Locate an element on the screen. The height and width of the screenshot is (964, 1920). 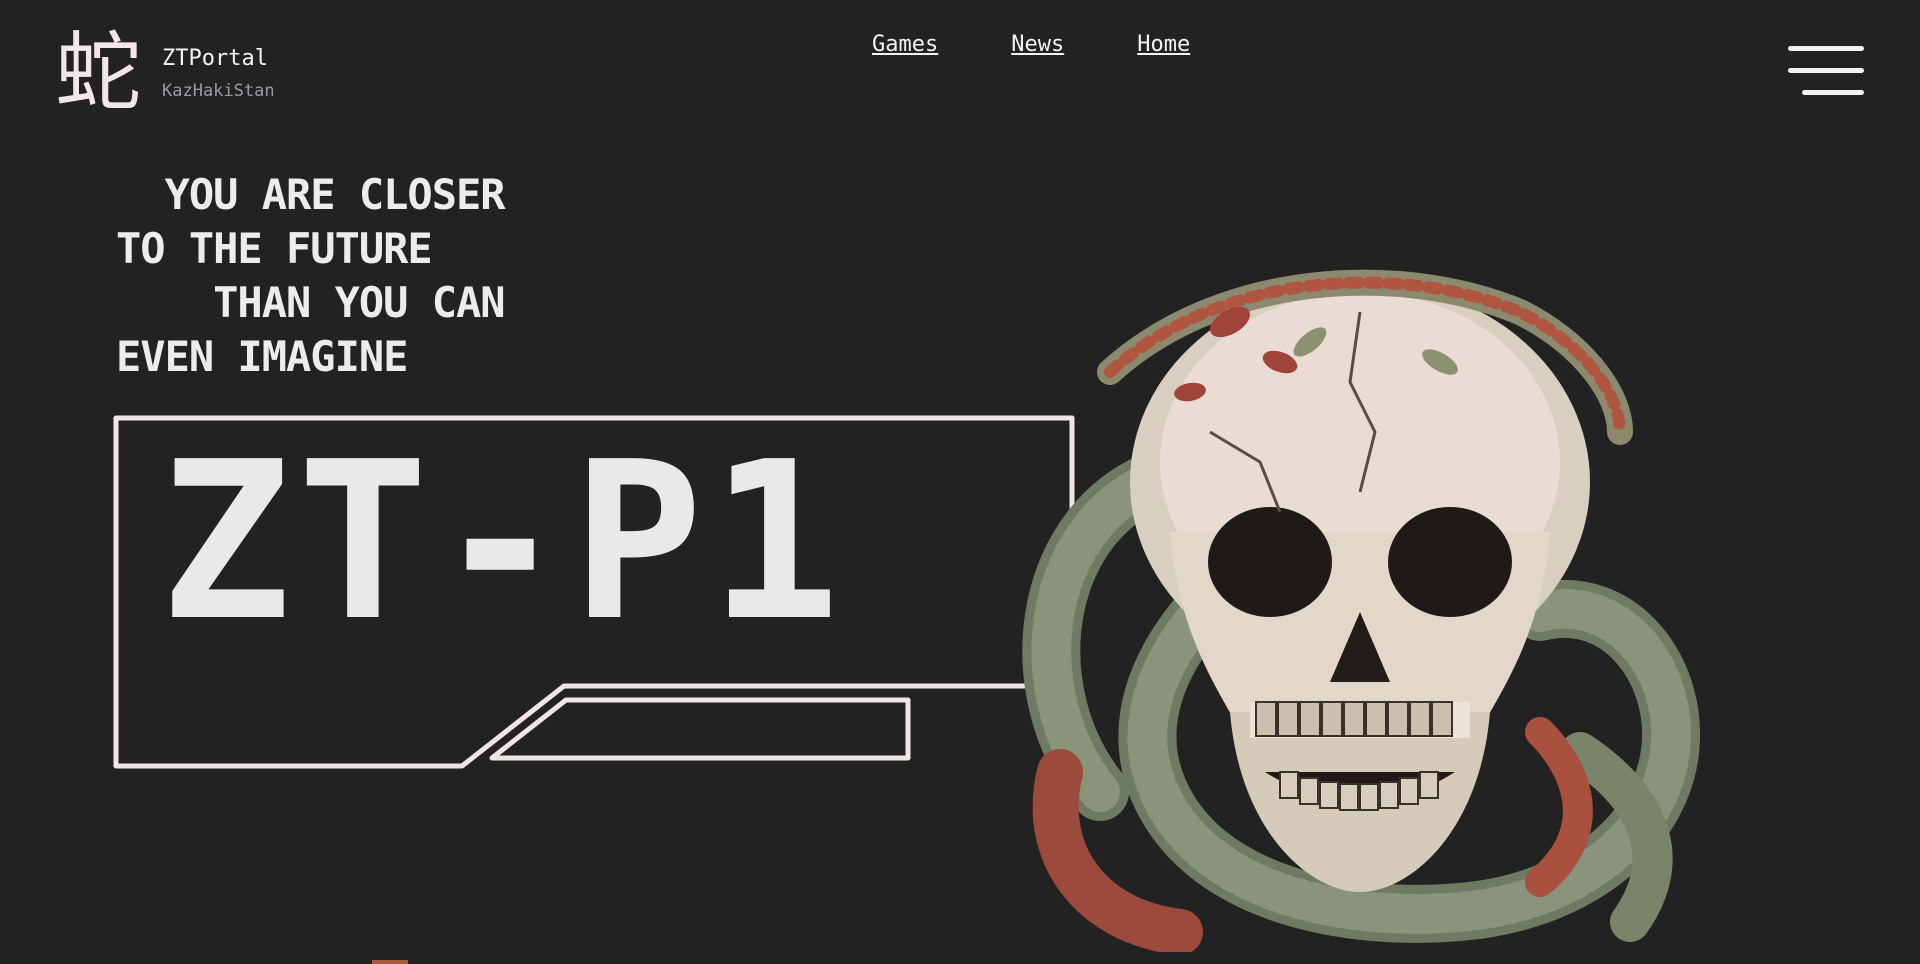
menu-bar-bottom is located at coordinates (1833, 92).